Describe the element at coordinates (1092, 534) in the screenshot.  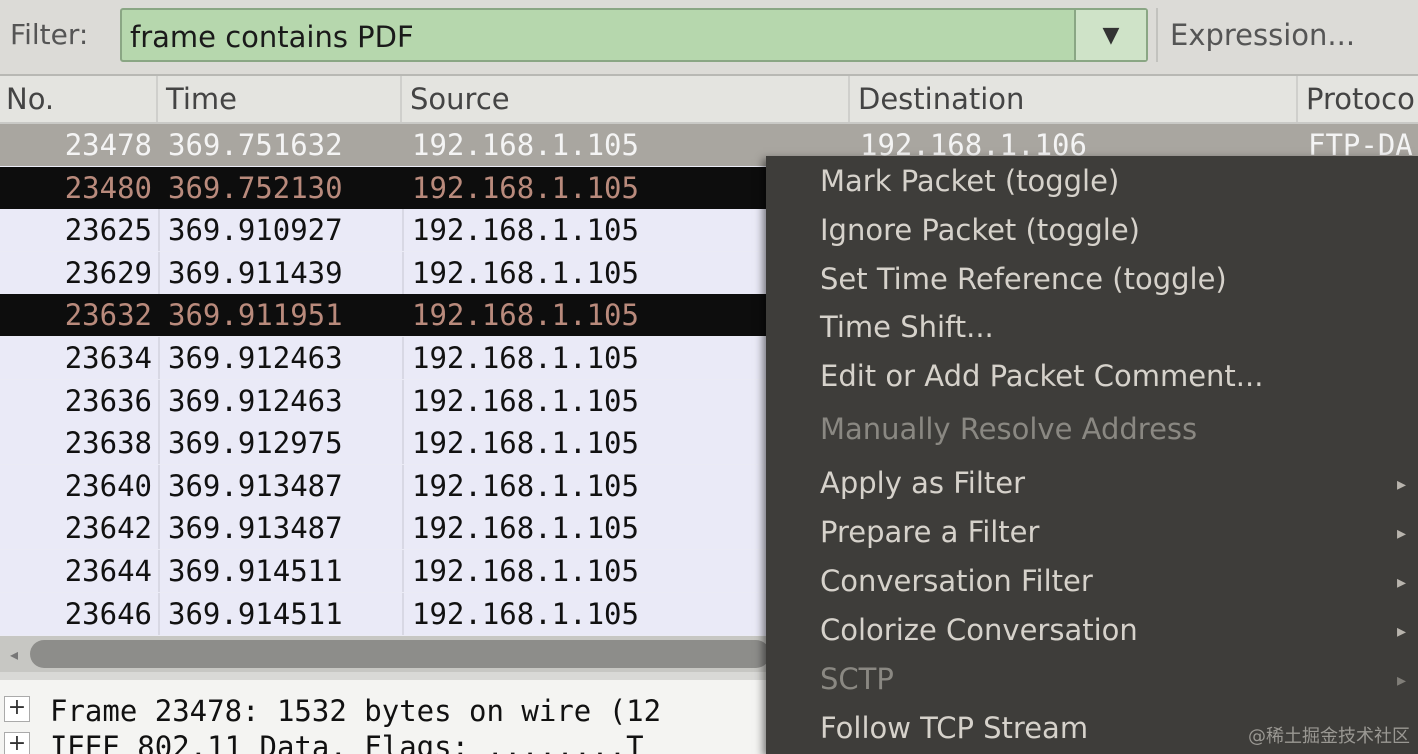
I see `menu-item-prepare-a-filter: Prepare a Filter ▸` at that location.